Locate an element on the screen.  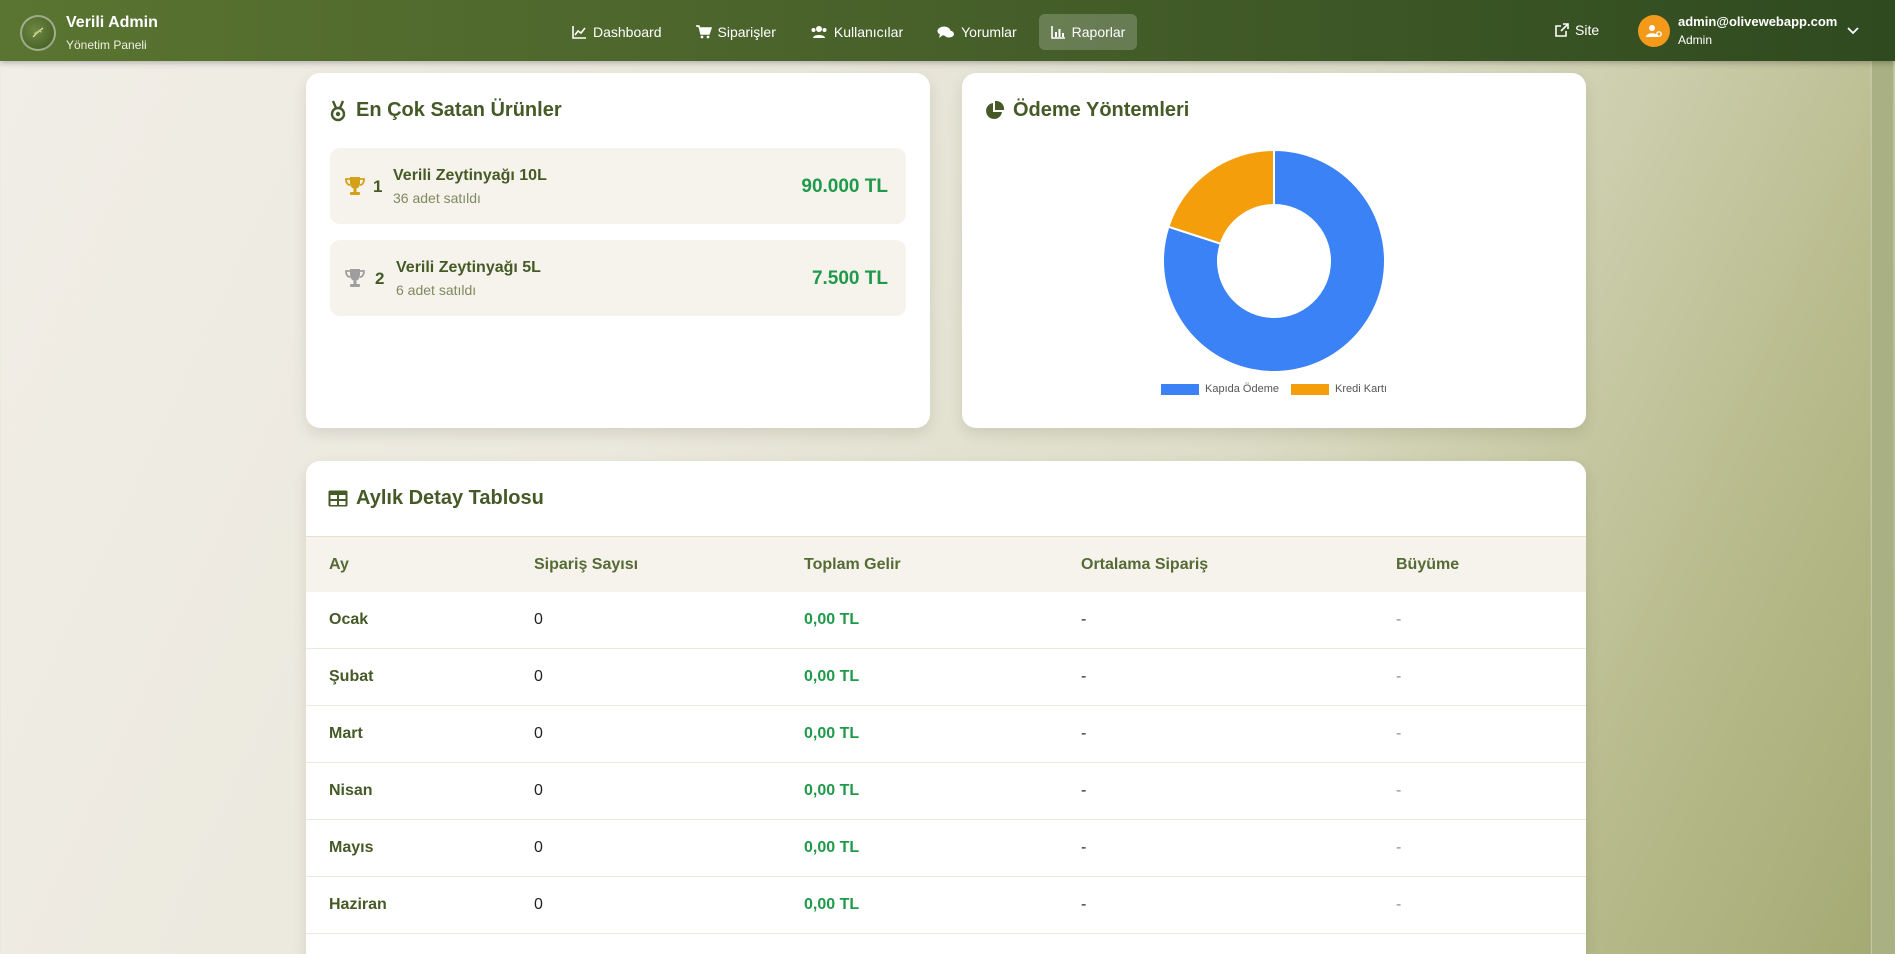
comments-icon is located at coordinates (946, 32).